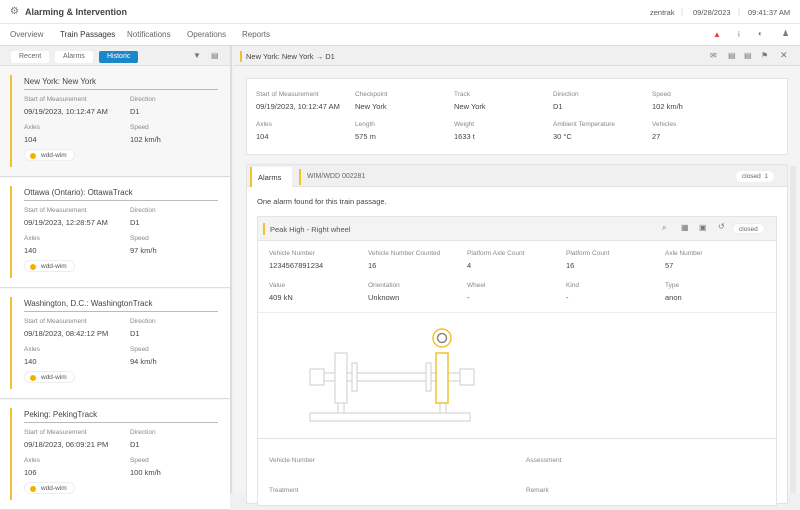 This screenshot has height=510, width=800. I want to click on theme-toggle-icon: ◐, so click(760, 33).